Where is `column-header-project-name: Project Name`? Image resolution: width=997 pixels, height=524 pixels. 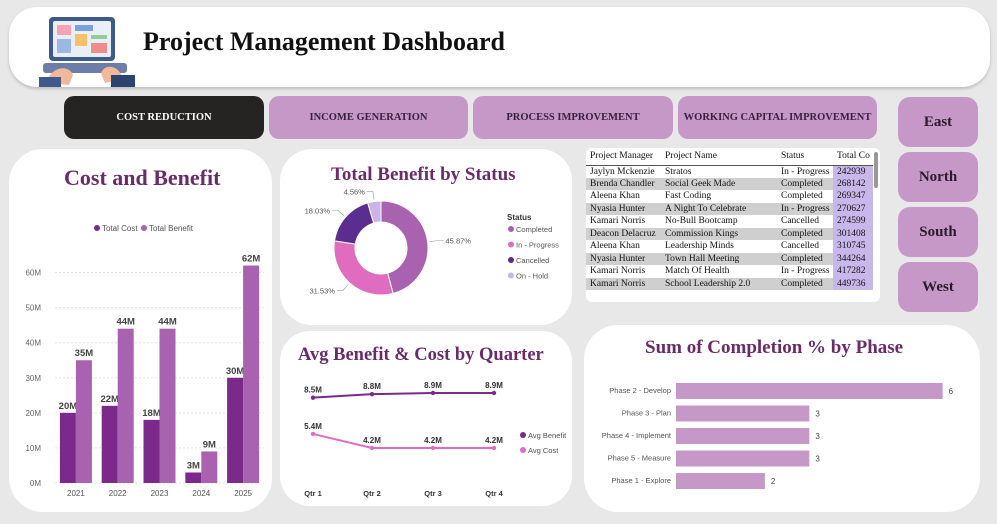
column-header-project-name: Project Name is located at coordinates (719, 157).